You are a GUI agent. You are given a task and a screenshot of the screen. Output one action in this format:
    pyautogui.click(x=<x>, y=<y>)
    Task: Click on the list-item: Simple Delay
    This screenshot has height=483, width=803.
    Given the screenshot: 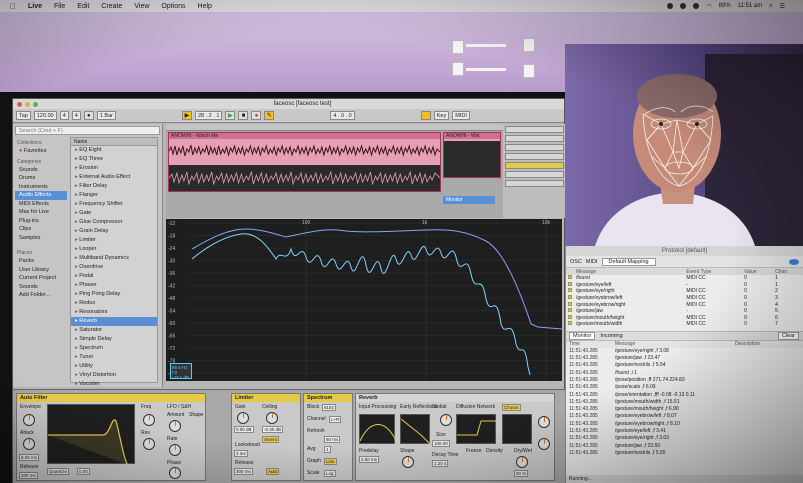 What is the action you would take?
    pyautogui.click(x=114, y=339)
    